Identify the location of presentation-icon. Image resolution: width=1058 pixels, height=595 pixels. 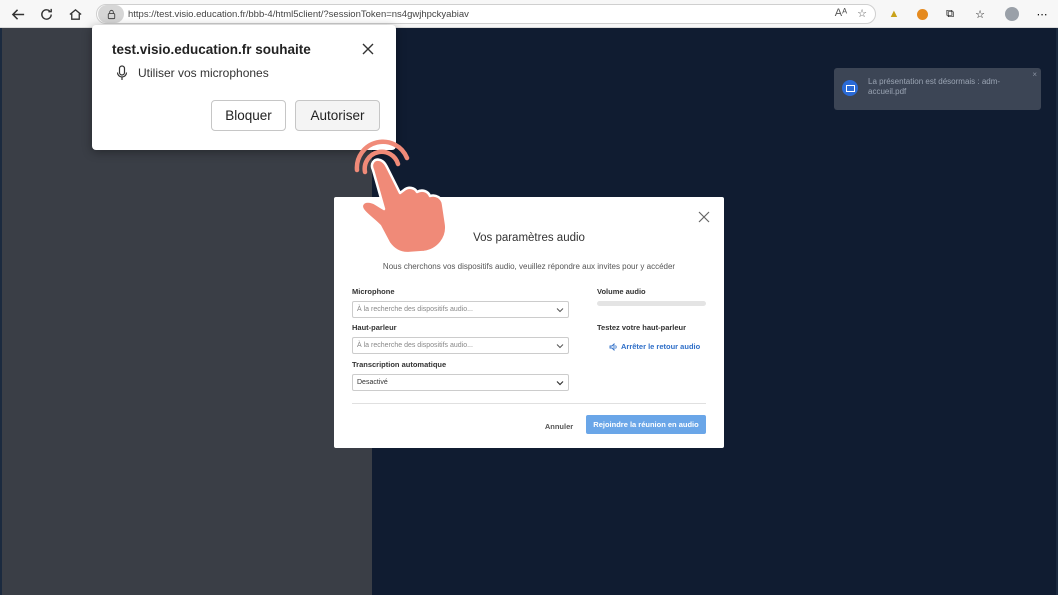
(850, 88).